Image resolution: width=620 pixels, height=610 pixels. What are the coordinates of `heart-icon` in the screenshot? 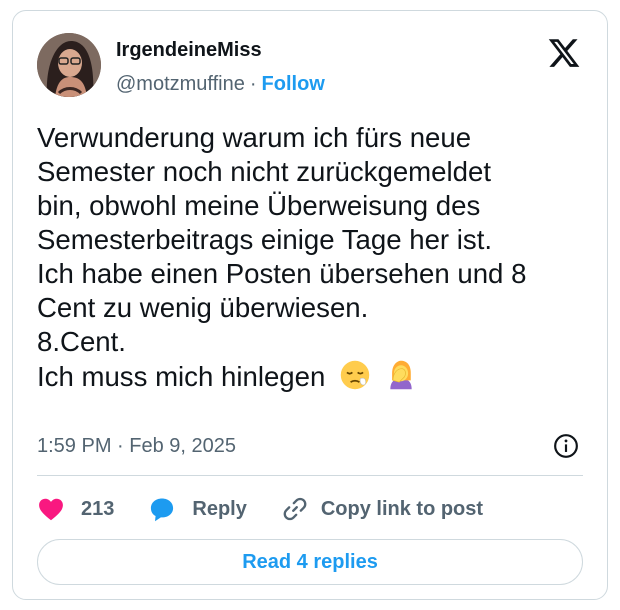 It's located at (51, 509).